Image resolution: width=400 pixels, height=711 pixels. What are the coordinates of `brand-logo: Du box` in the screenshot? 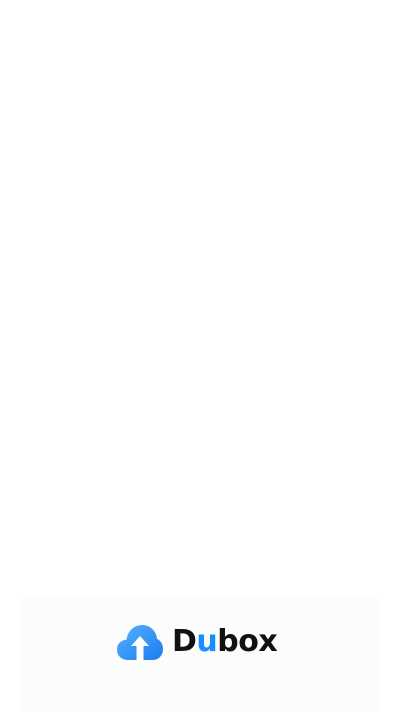 It's located at (197, 642).